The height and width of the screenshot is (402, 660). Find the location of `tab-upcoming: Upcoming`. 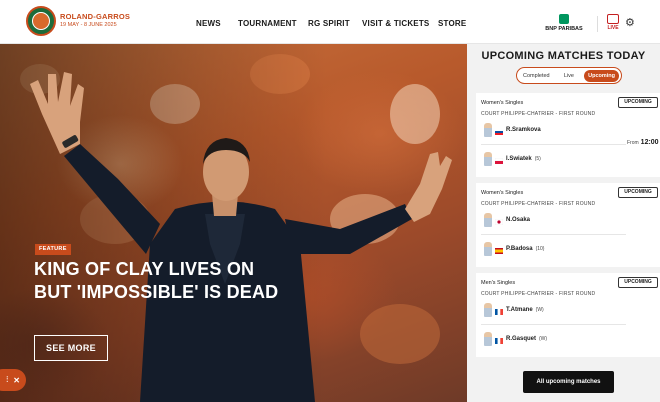

tab-upcoming: Upcoming is located at coordinates (601, 75).